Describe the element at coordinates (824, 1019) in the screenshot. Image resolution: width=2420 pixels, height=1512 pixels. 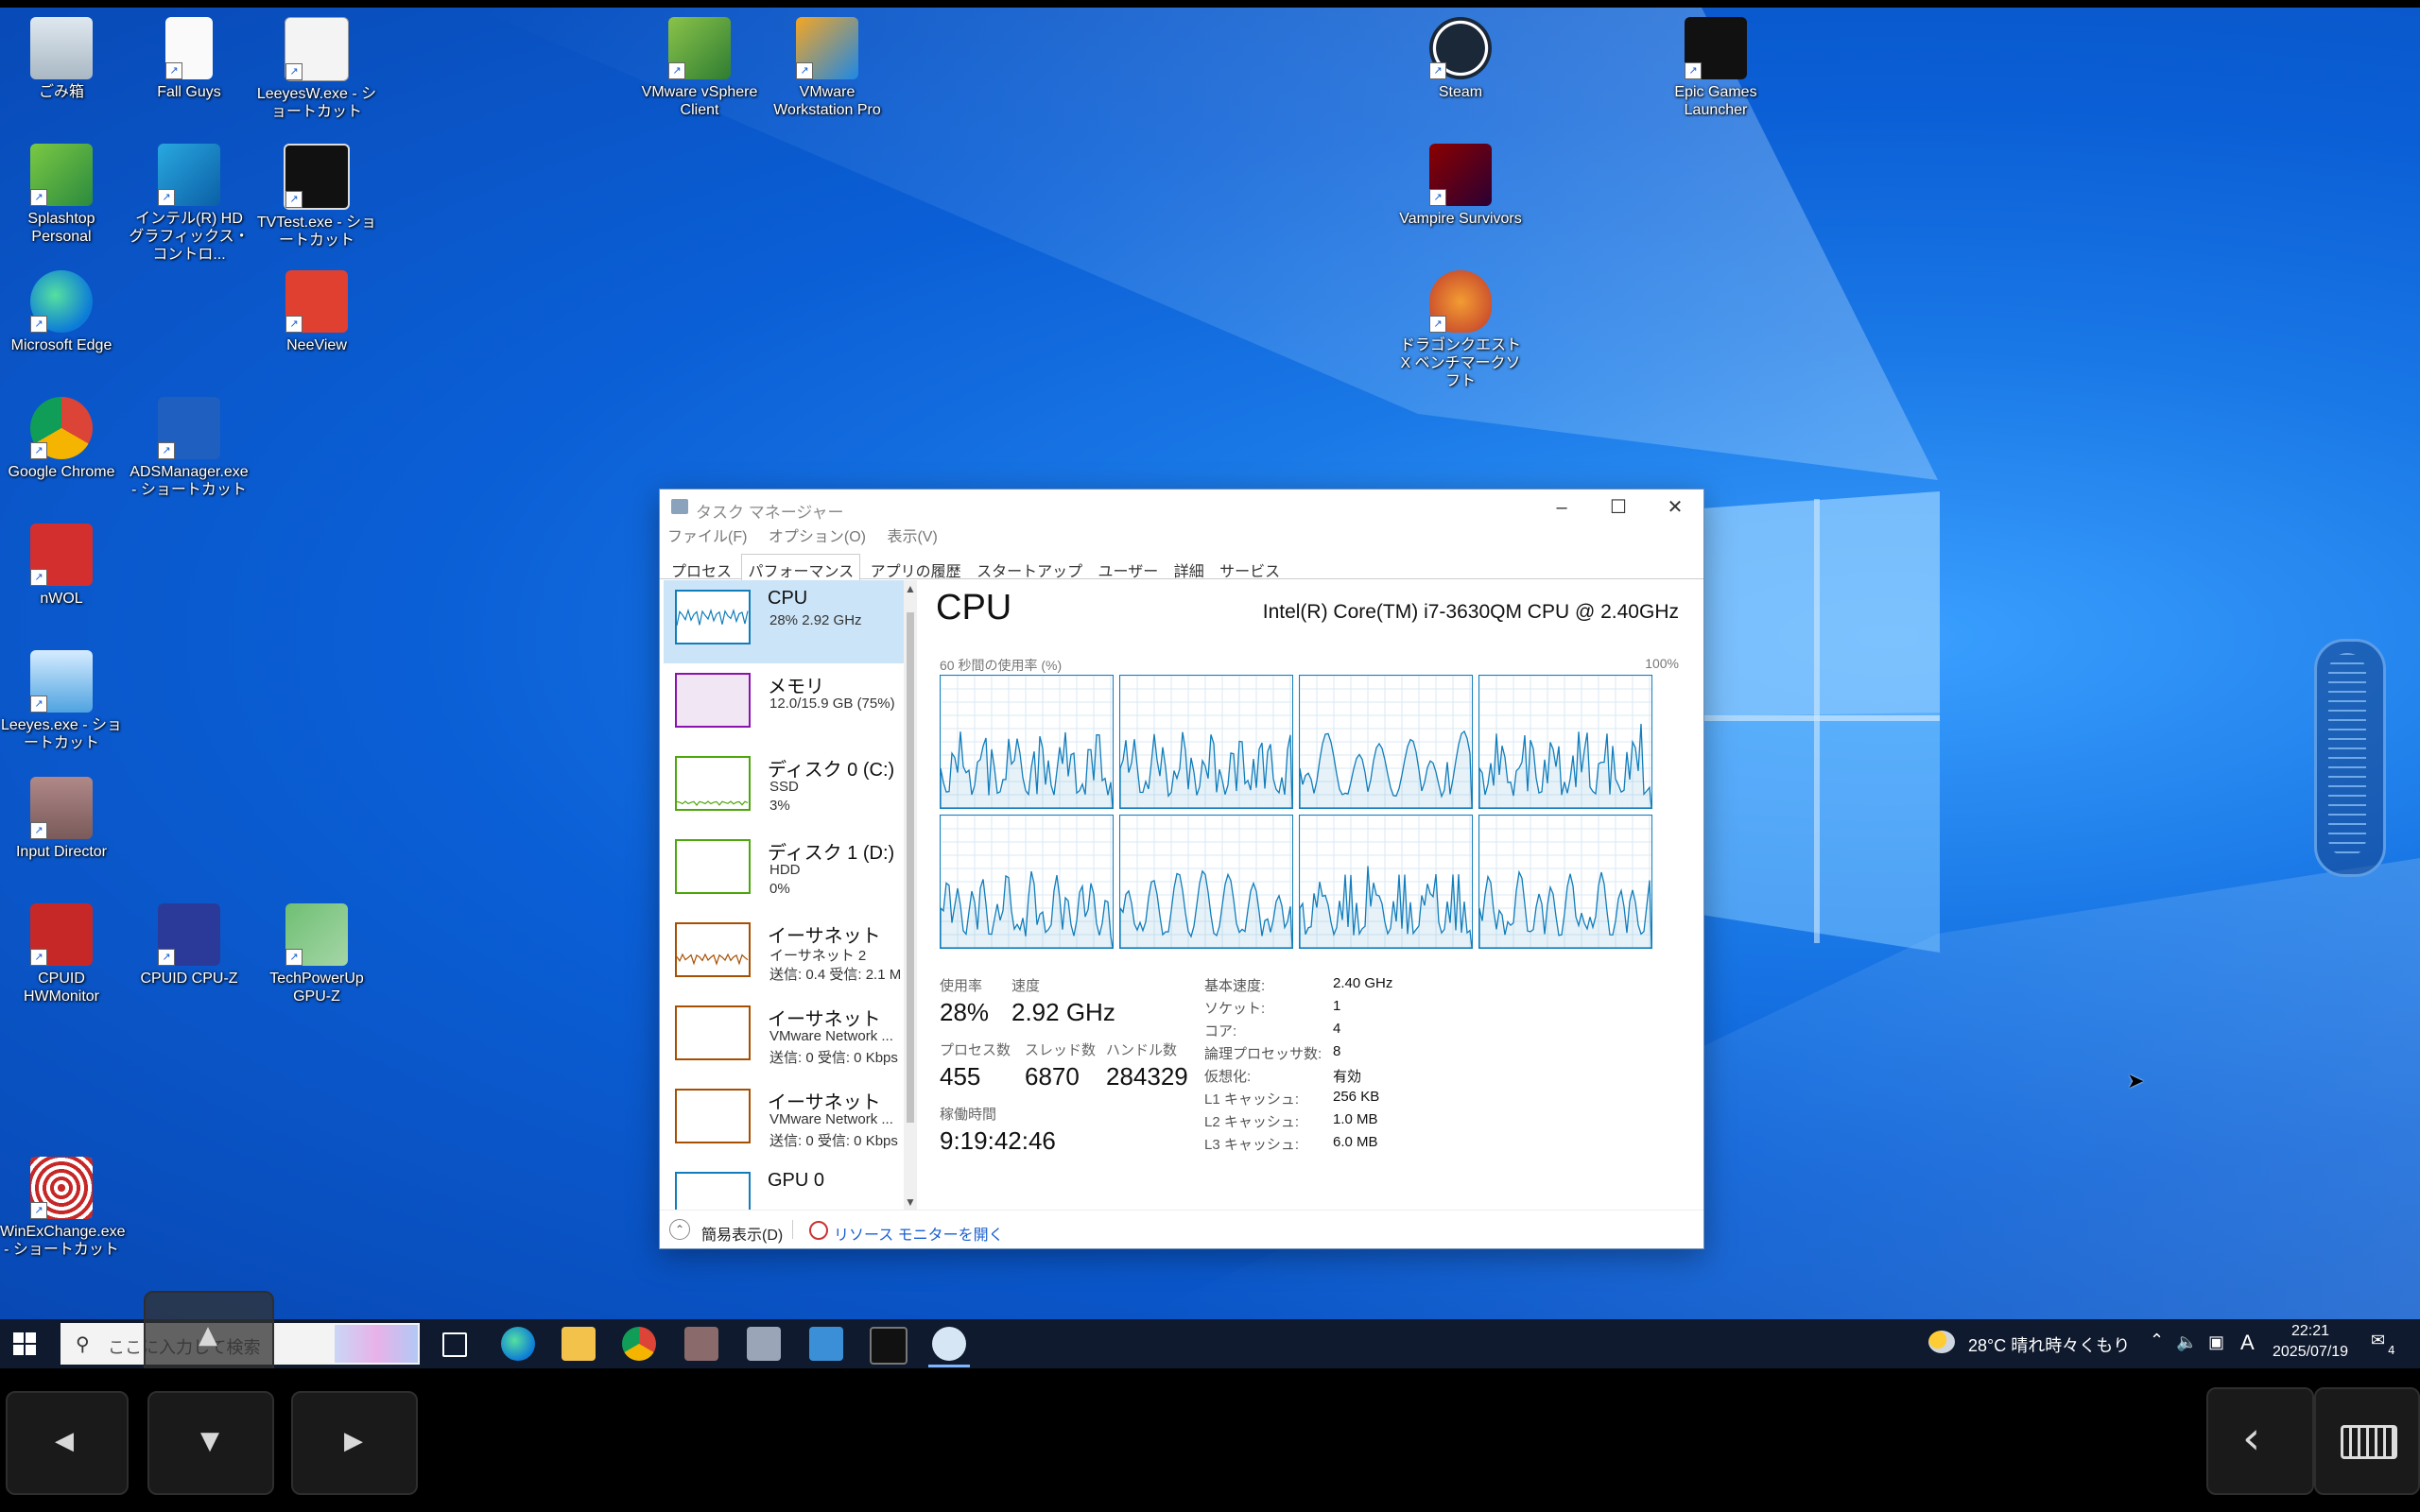
I see `resource-name: イーサネット` at that location.